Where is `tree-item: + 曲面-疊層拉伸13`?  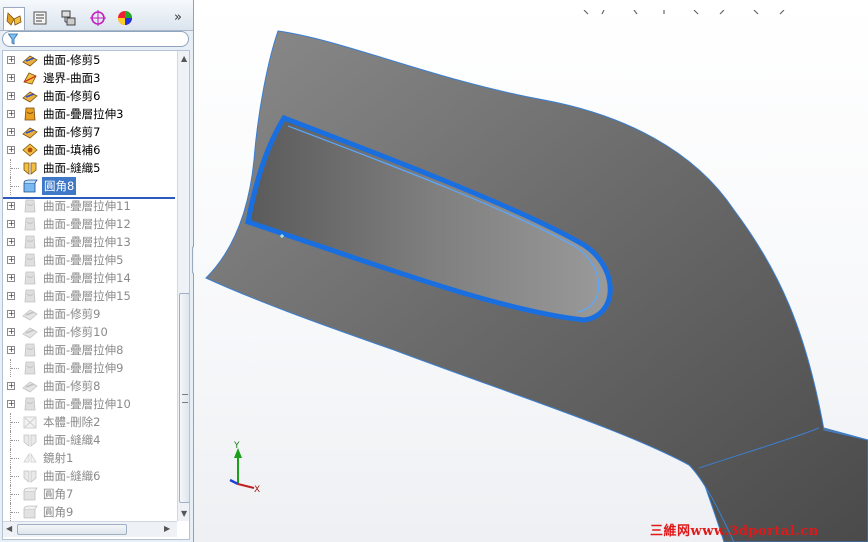 tree-item: + 曲面-疊層拉伸13 is located at coordinates (89, 242).